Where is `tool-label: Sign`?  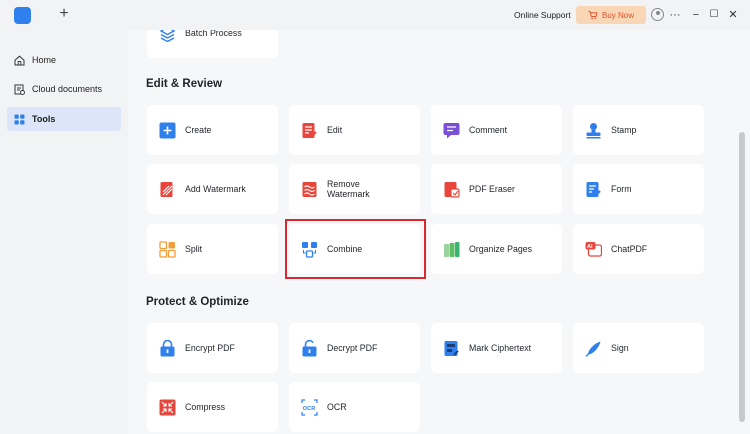
tool-label: Sign is located at coordinates (620, 347).